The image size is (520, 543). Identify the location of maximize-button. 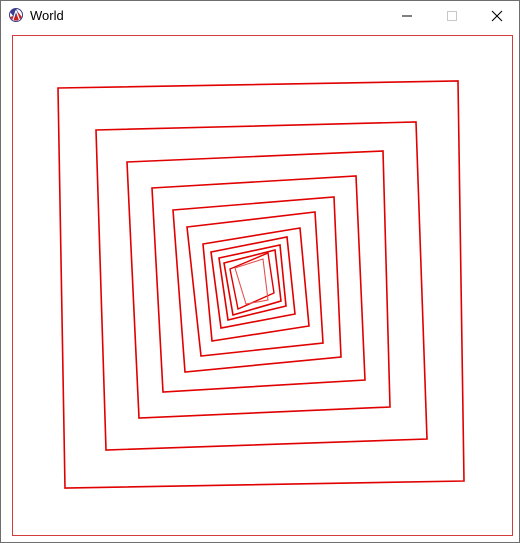
(451, 15).